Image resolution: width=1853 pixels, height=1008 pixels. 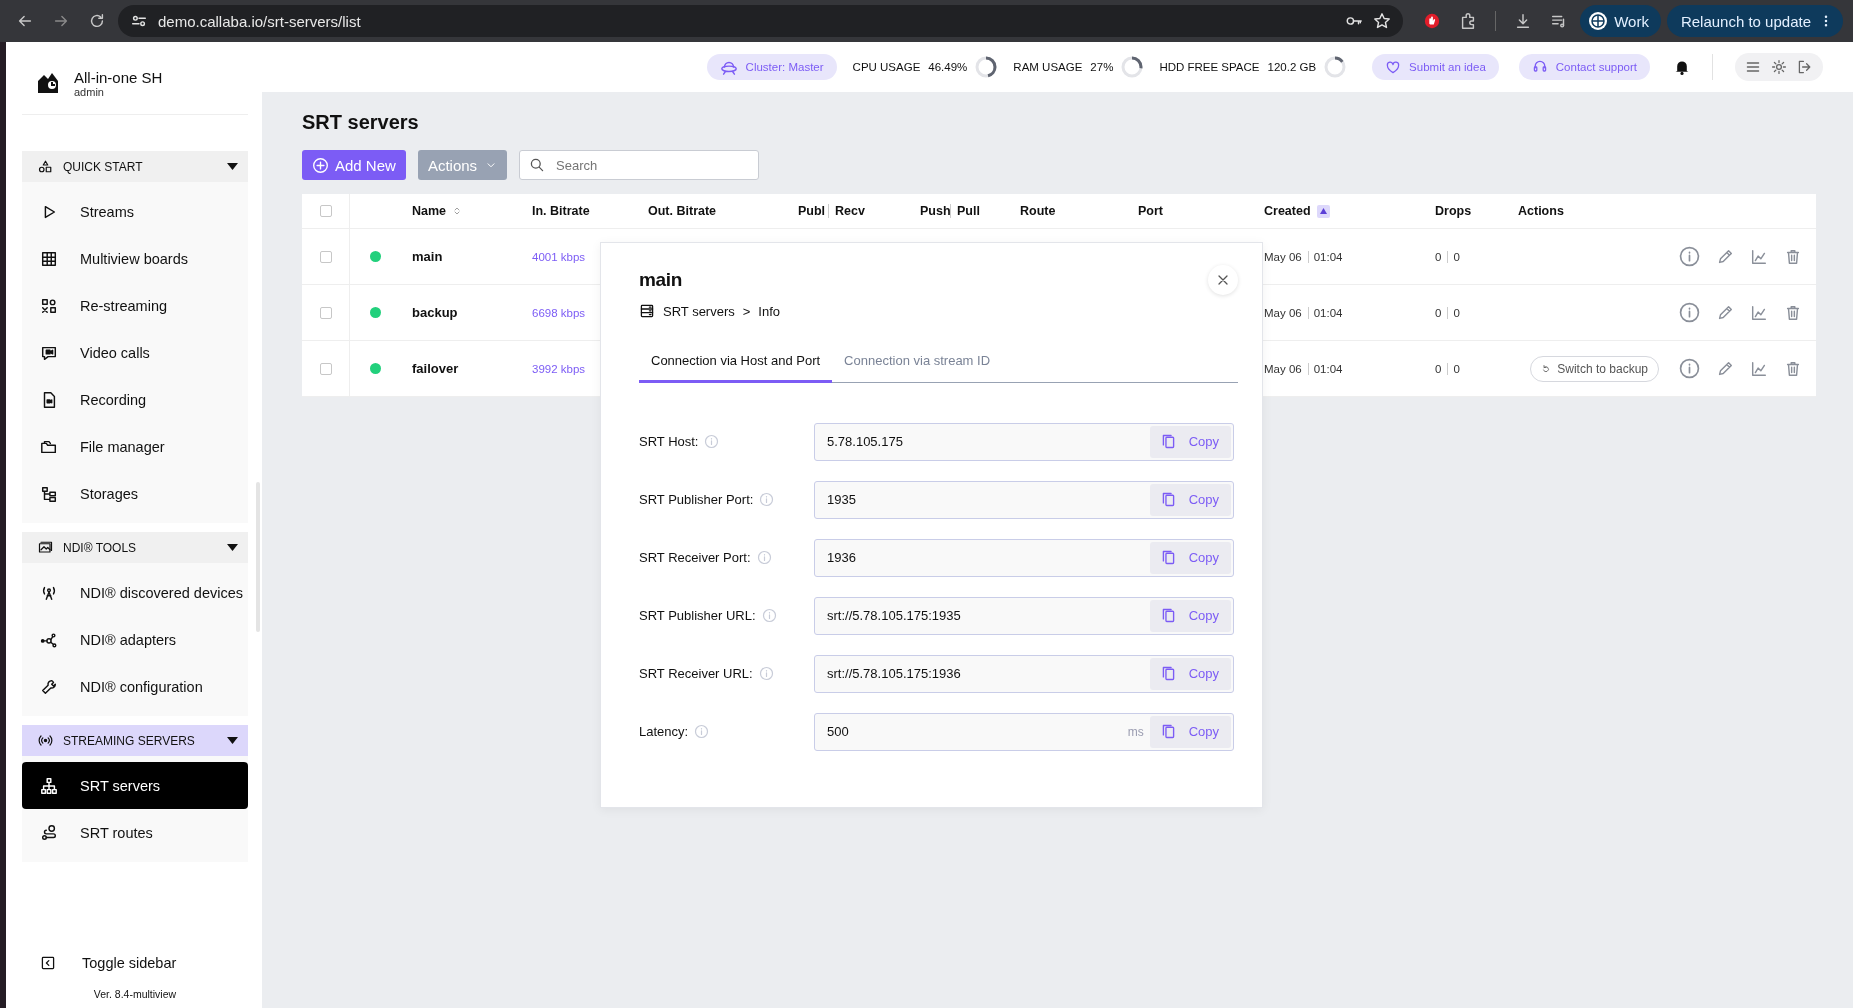 What do you see at coordinates (49, 493) in the screenshot?
I see `tree-icon` at bounding box center [49, 493].